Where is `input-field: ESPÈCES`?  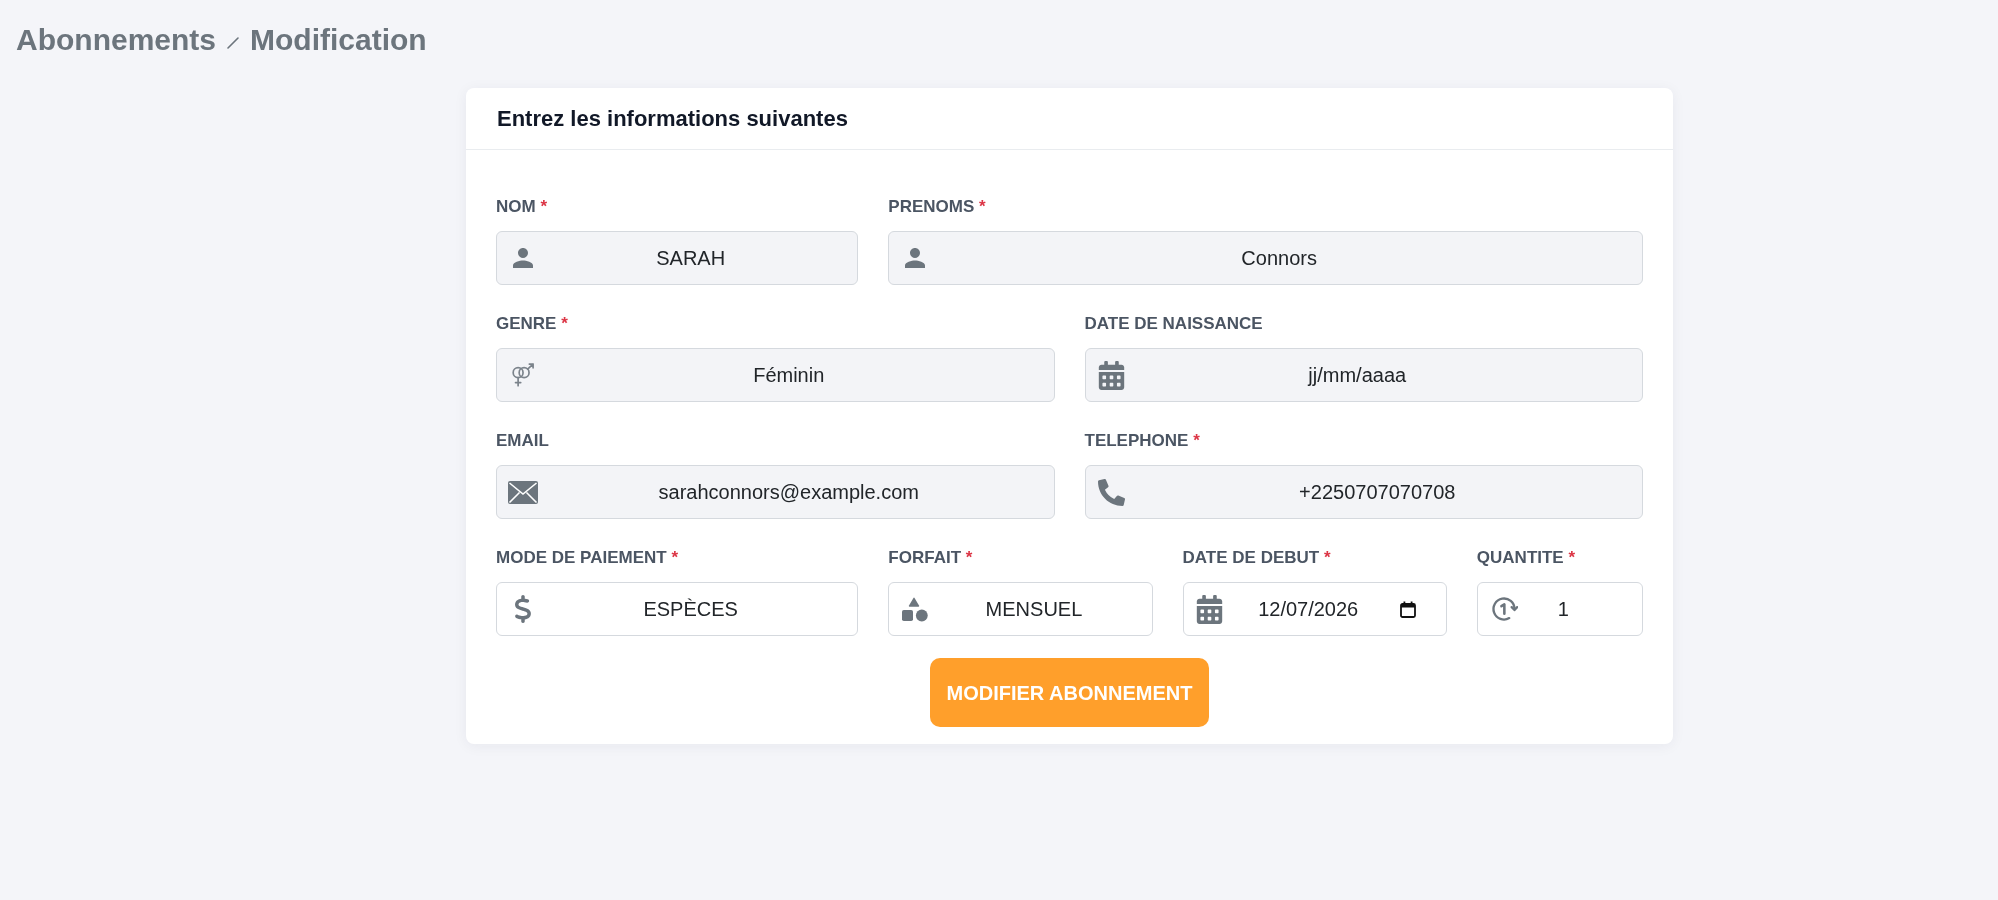
input-field: ESPÈCES is located at coordinates (677, 609).